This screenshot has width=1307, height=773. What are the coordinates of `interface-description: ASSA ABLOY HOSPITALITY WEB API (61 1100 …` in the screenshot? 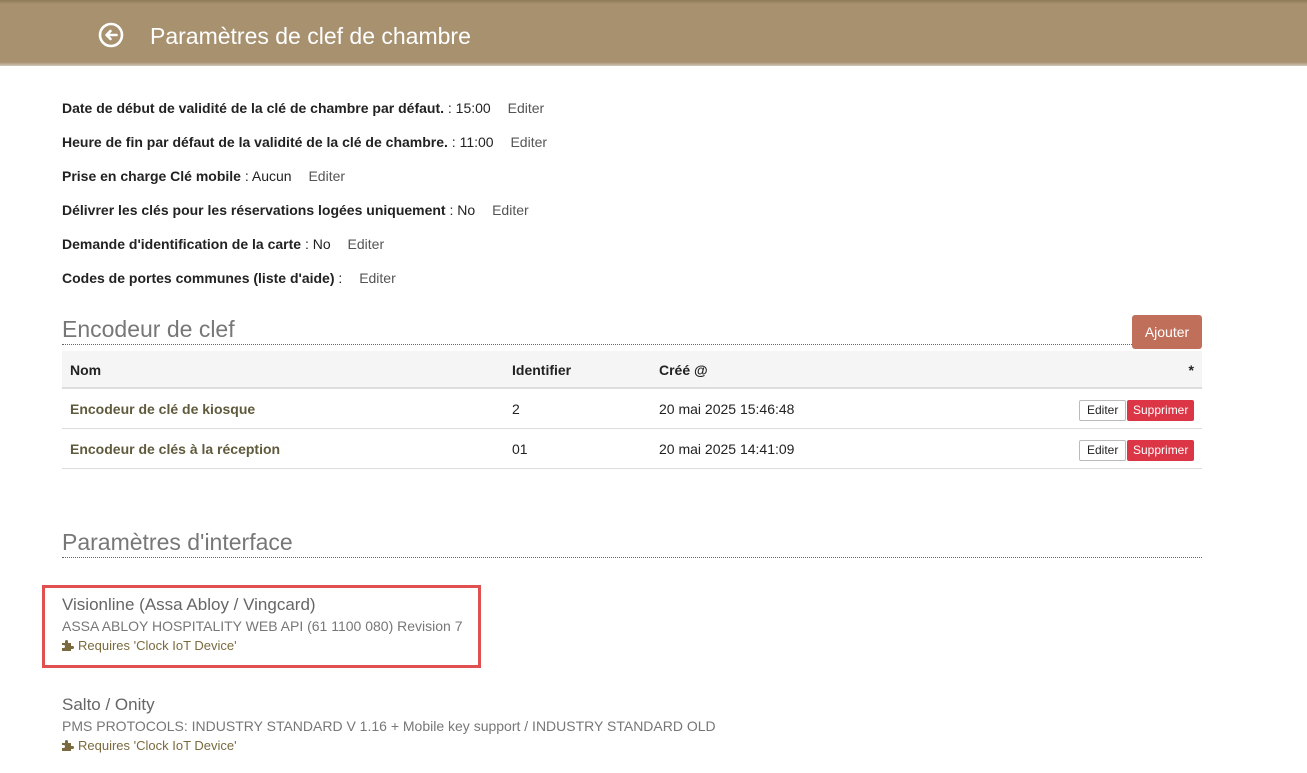 It's located at (262, 626).